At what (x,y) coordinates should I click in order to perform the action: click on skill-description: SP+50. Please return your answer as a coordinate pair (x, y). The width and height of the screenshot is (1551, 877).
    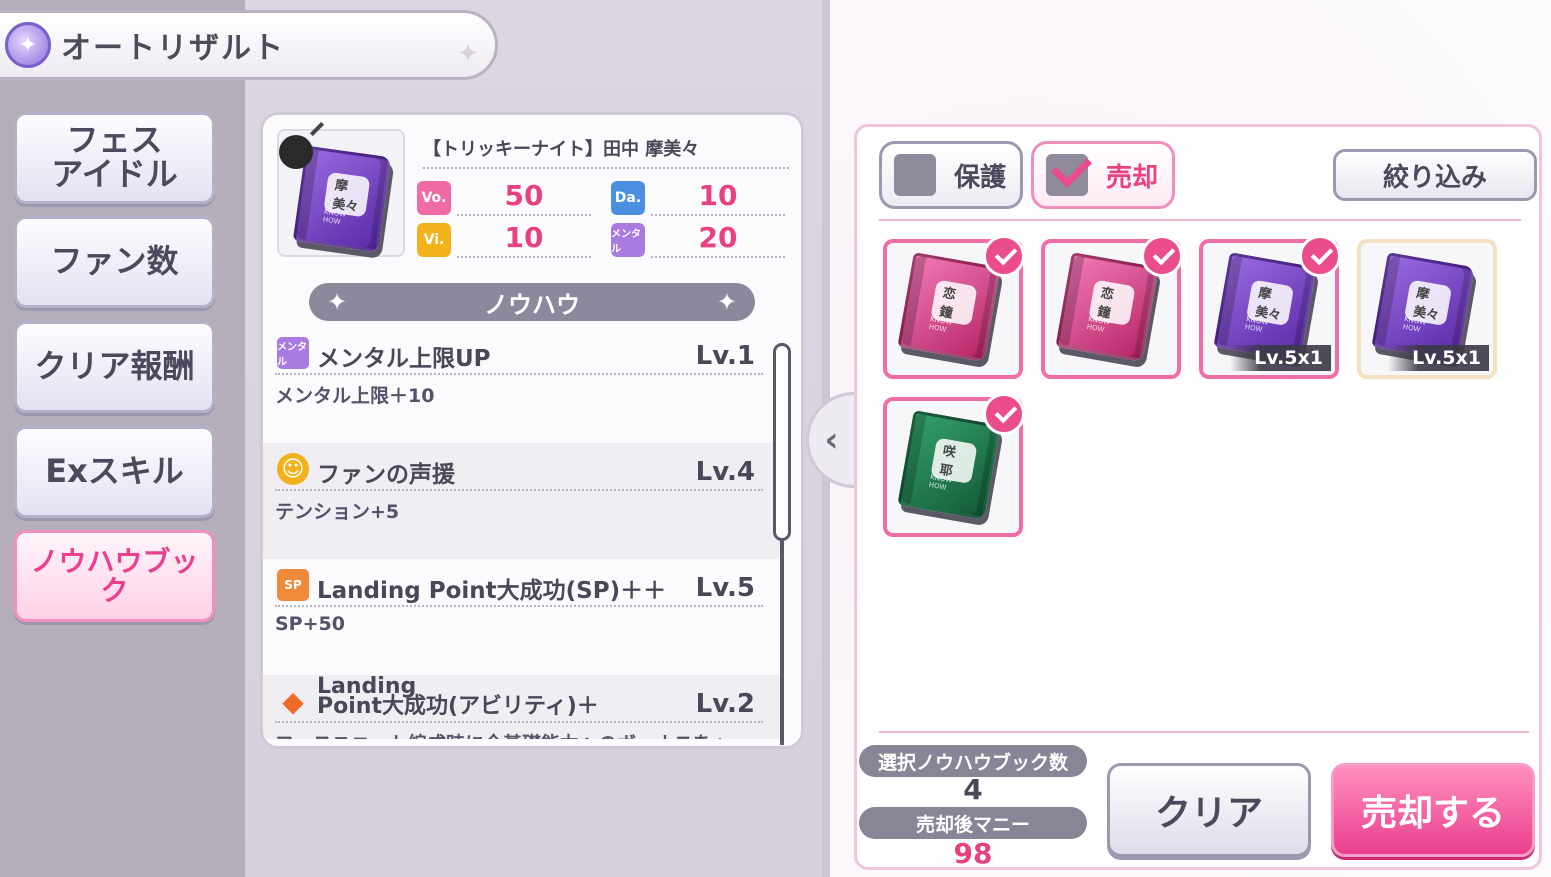
    Looking at the image, I should click on (310, 624).